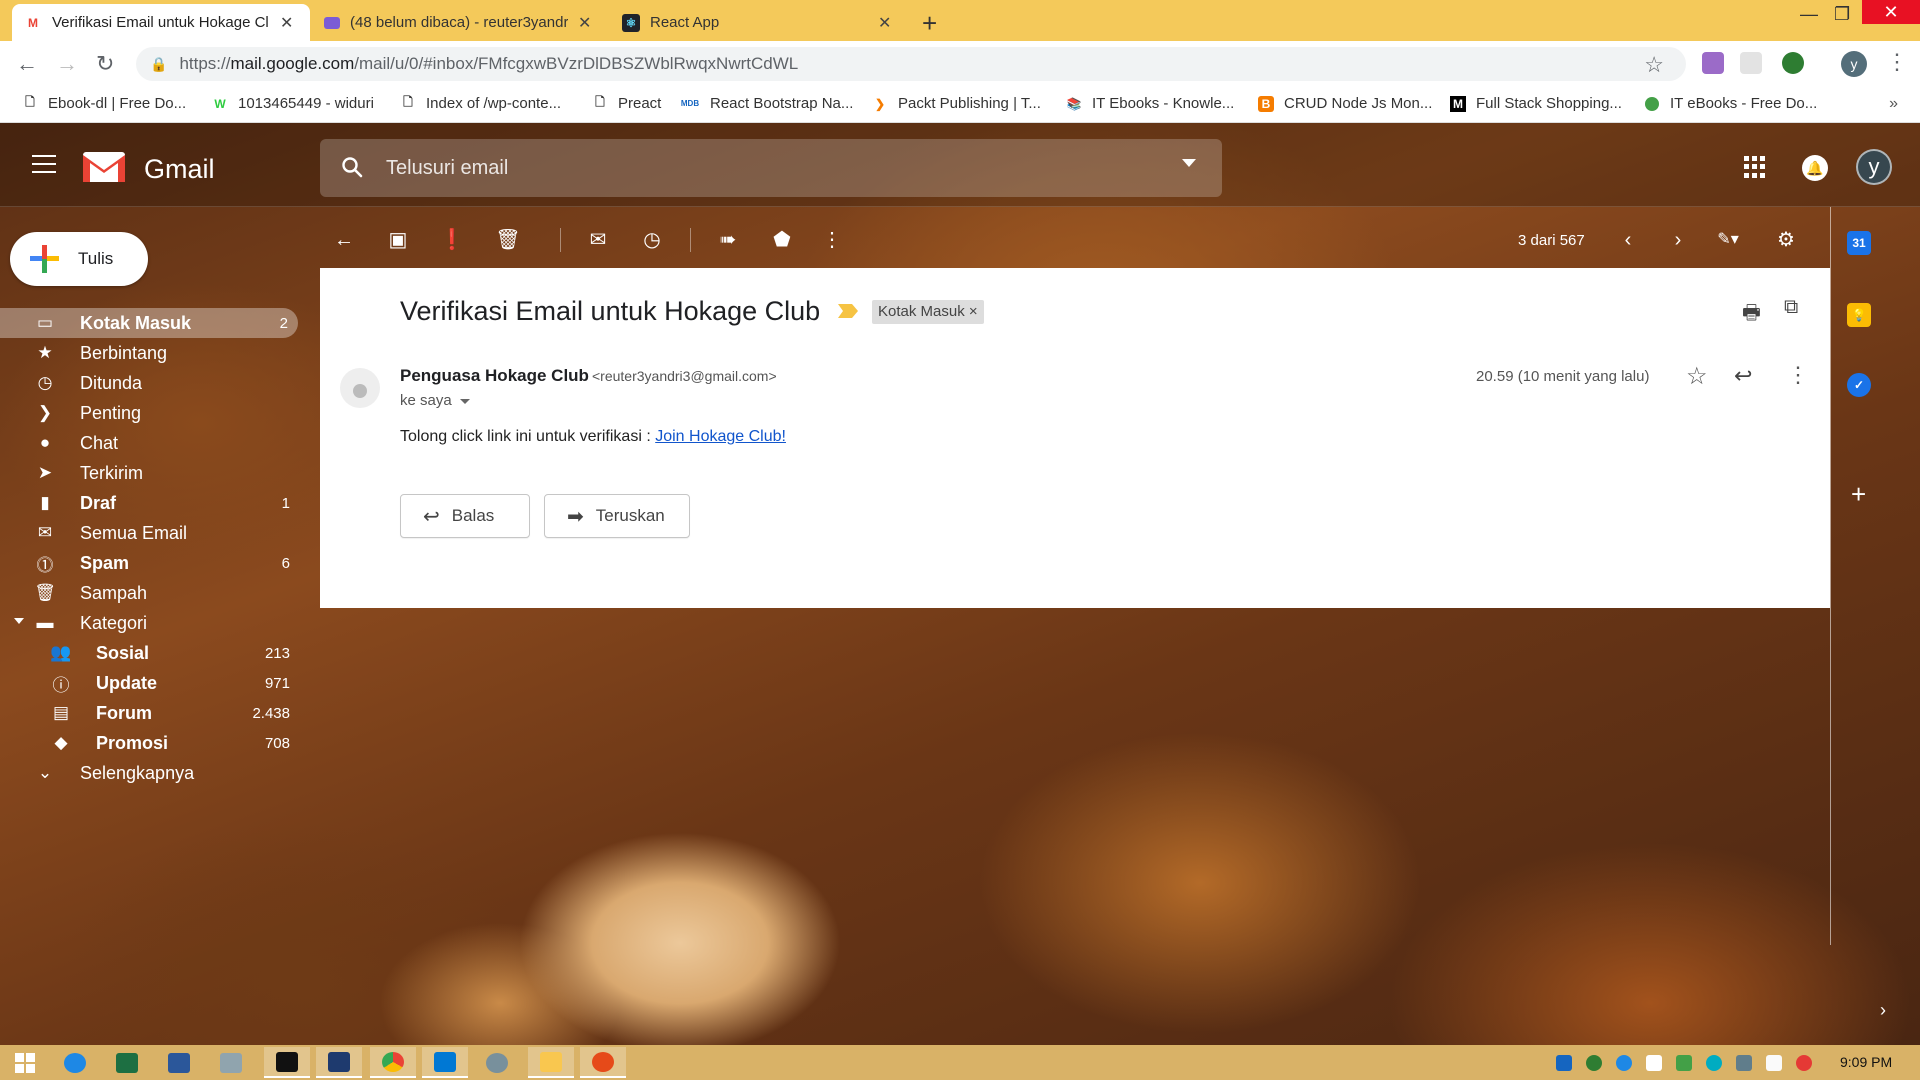 This screenshot has width=1920, height=1080. I want to click on tab-yahoo-mail: (48 belum dibaca) - reuter3yandr ✕, so click(460, 22).